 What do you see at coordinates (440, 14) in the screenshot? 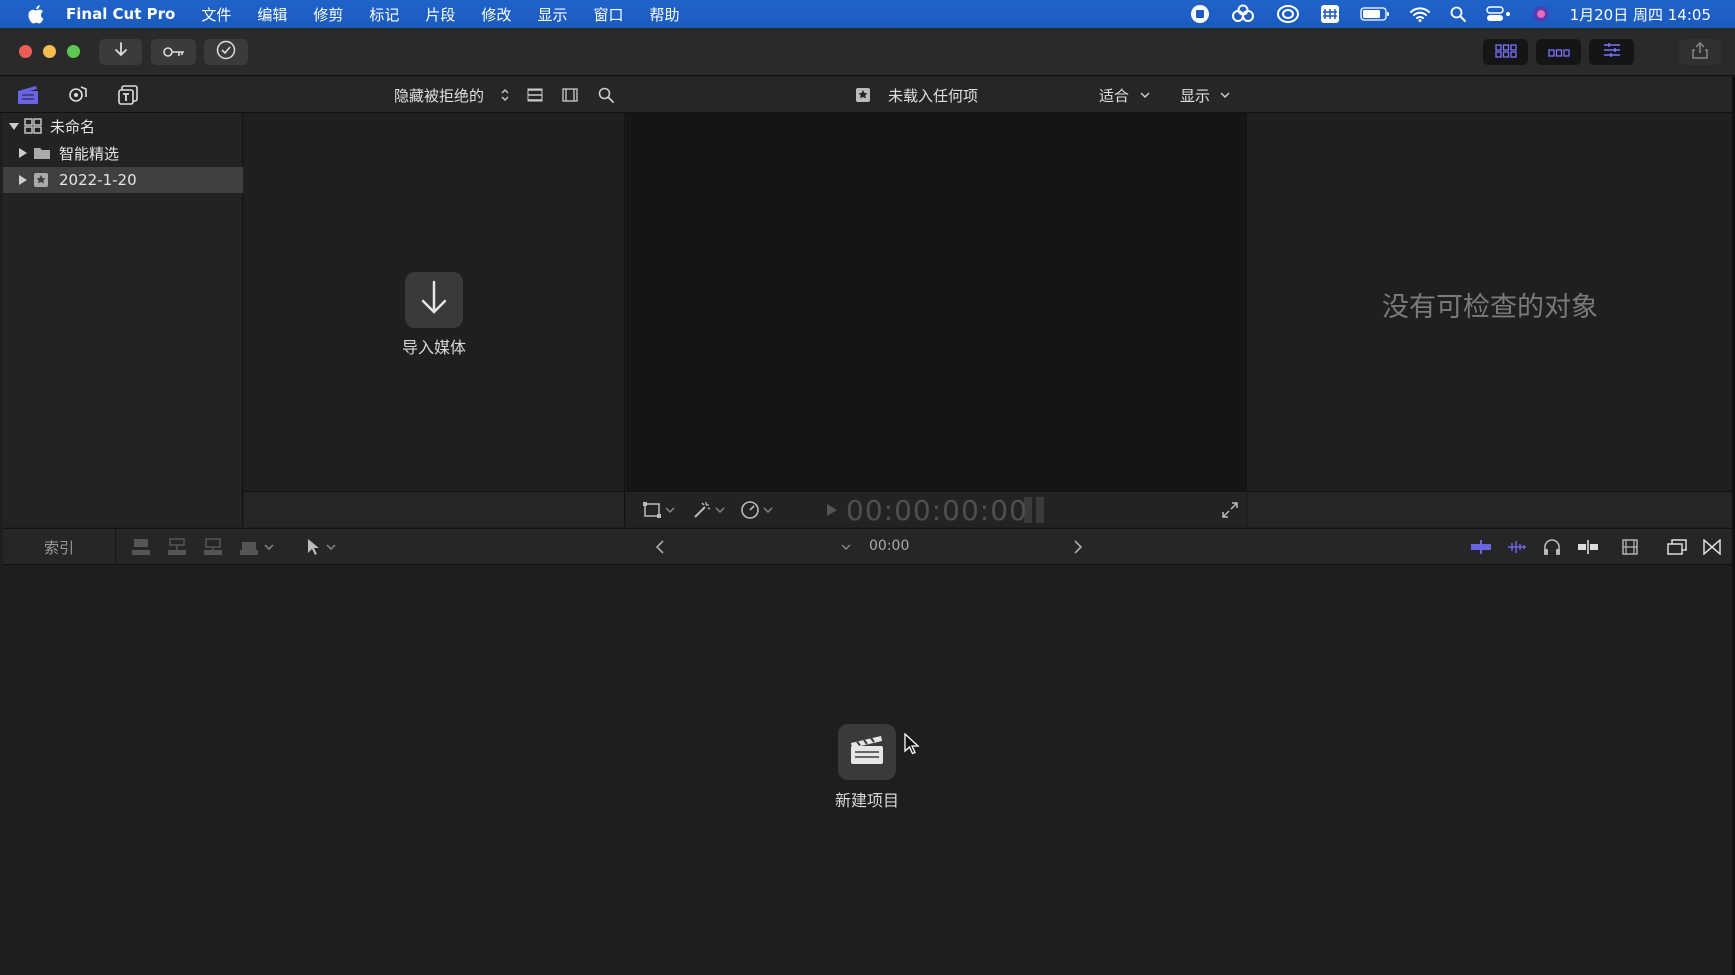
I see `menu-clip: 片段` at bounding box center [440, 14].